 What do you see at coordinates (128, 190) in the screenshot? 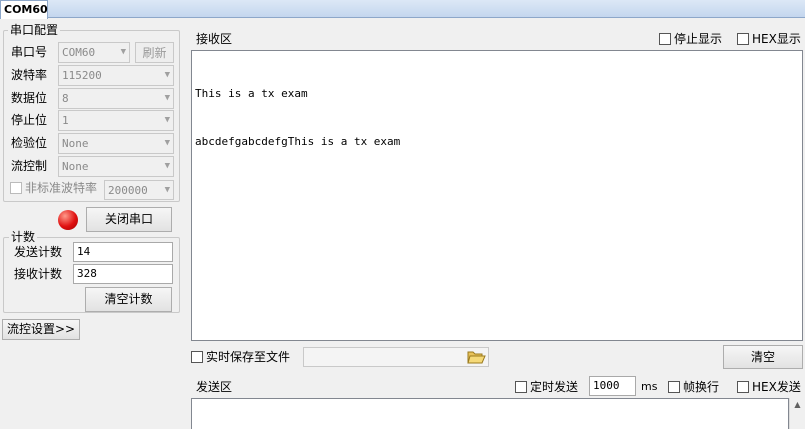
I see `nonstd-baud-value: 200000` at bounding box center [128, 190].